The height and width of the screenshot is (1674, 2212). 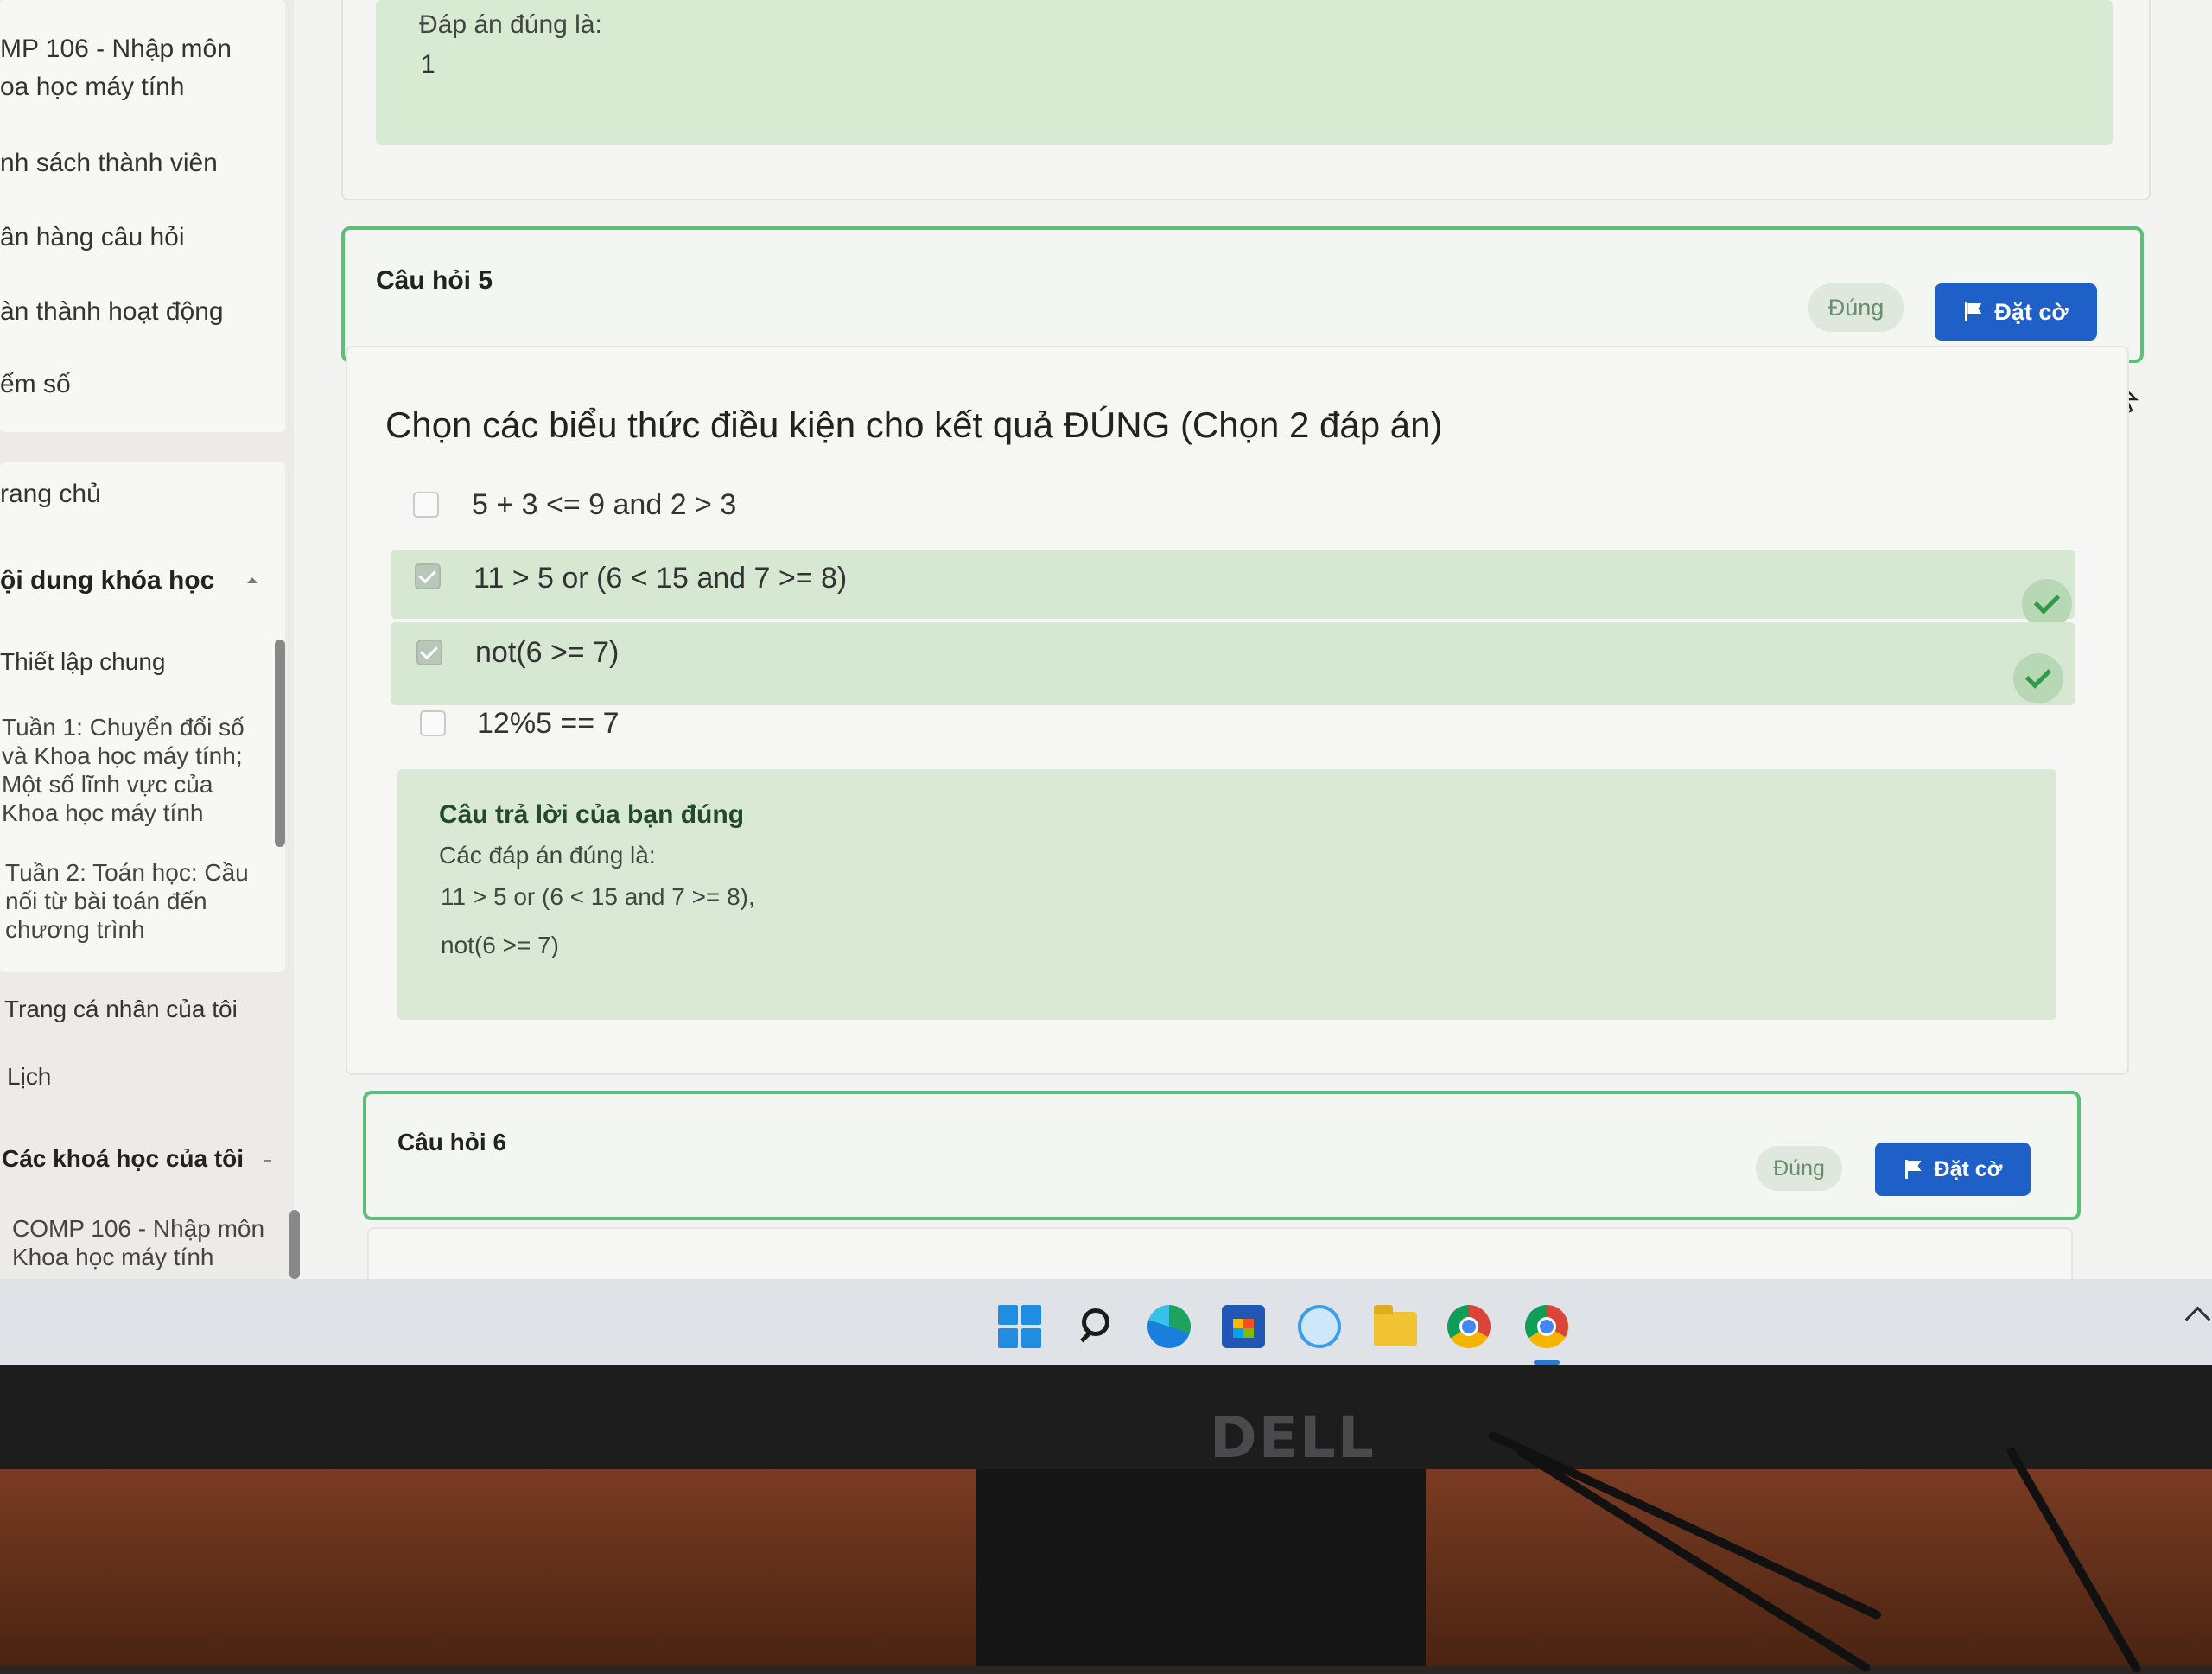 I want to click on answer-option-3: not(6 >= 7), so click(x=1233, y=663).